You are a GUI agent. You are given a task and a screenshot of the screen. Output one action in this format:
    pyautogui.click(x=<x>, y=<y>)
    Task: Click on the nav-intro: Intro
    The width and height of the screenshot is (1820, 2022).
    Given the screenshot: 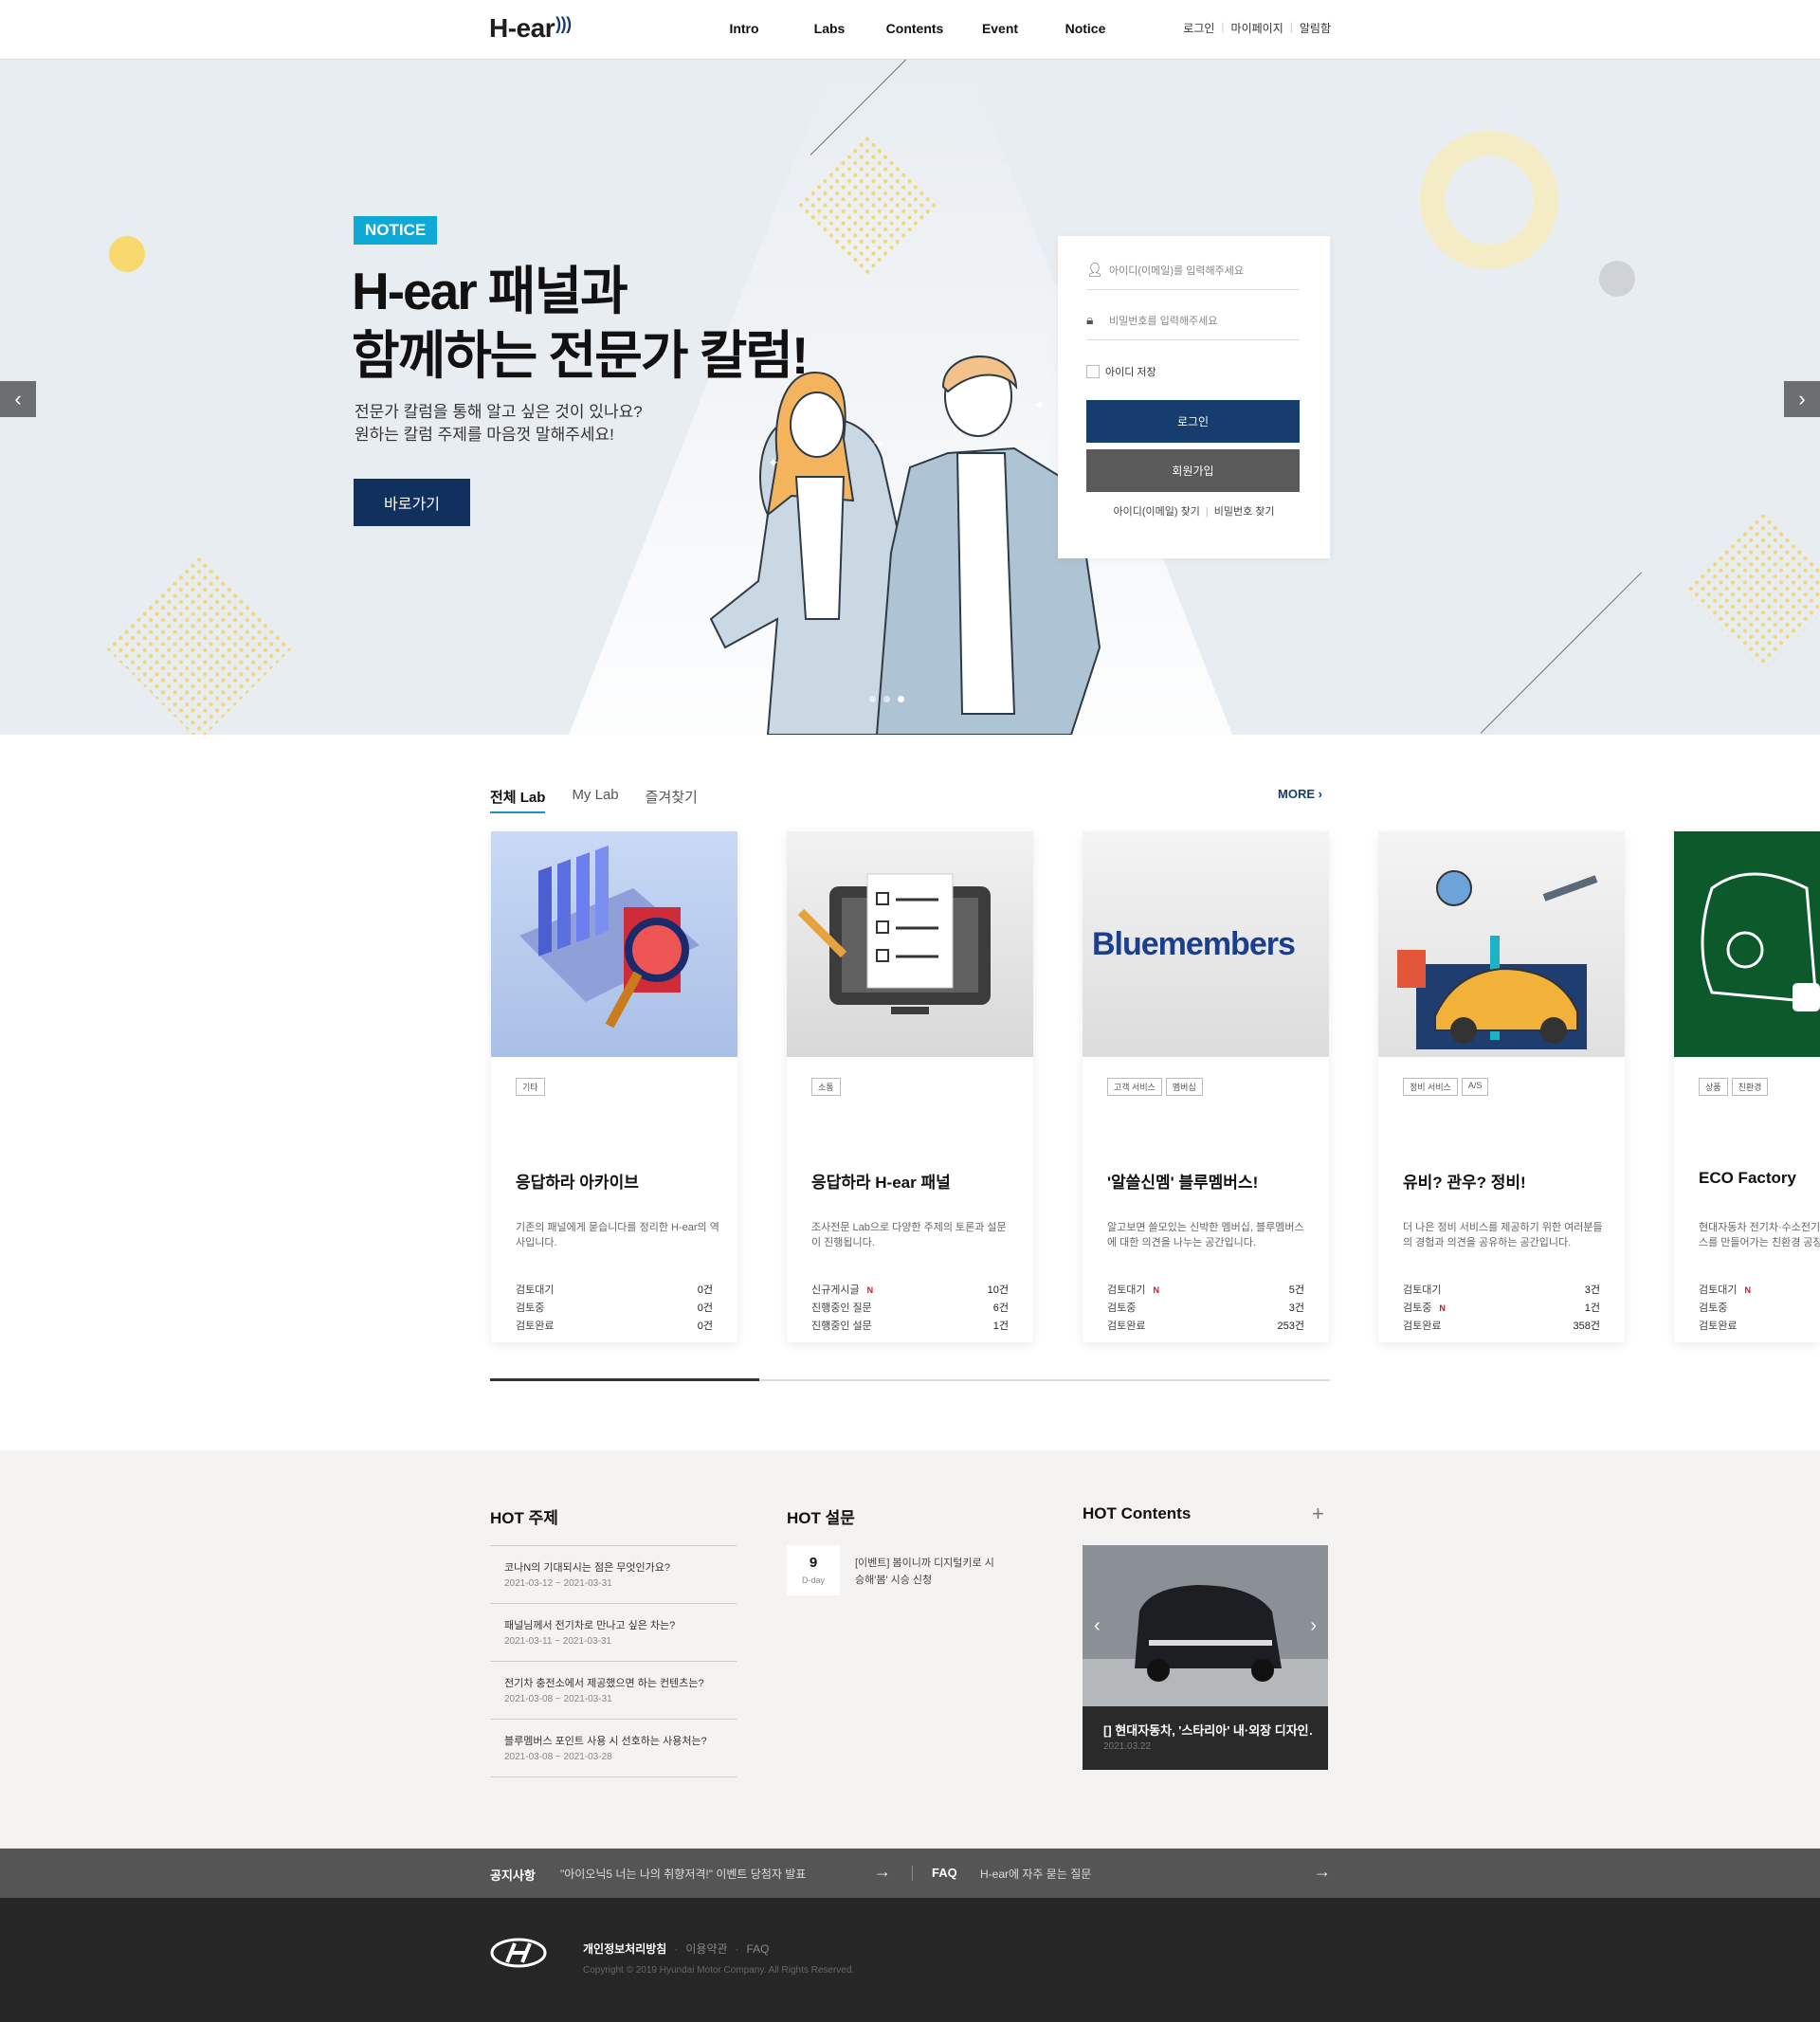 What is the action you would take?
    pyautogui.click(x=744, y=28)
    